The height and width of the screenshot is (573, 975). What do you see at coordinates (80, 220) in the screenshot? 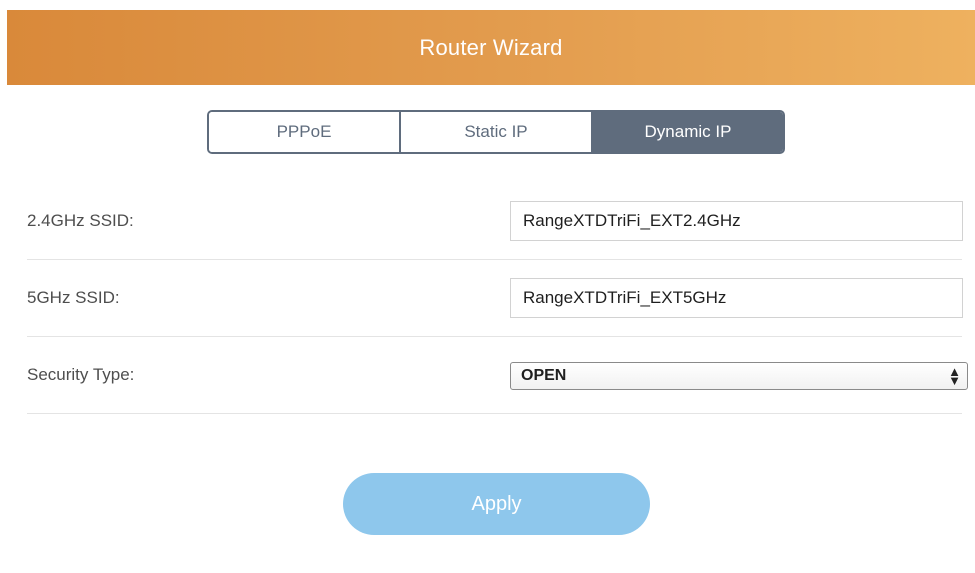
I see `ssid-24-label: 2.4GHz SSID:` at bounding box center [80, 220].